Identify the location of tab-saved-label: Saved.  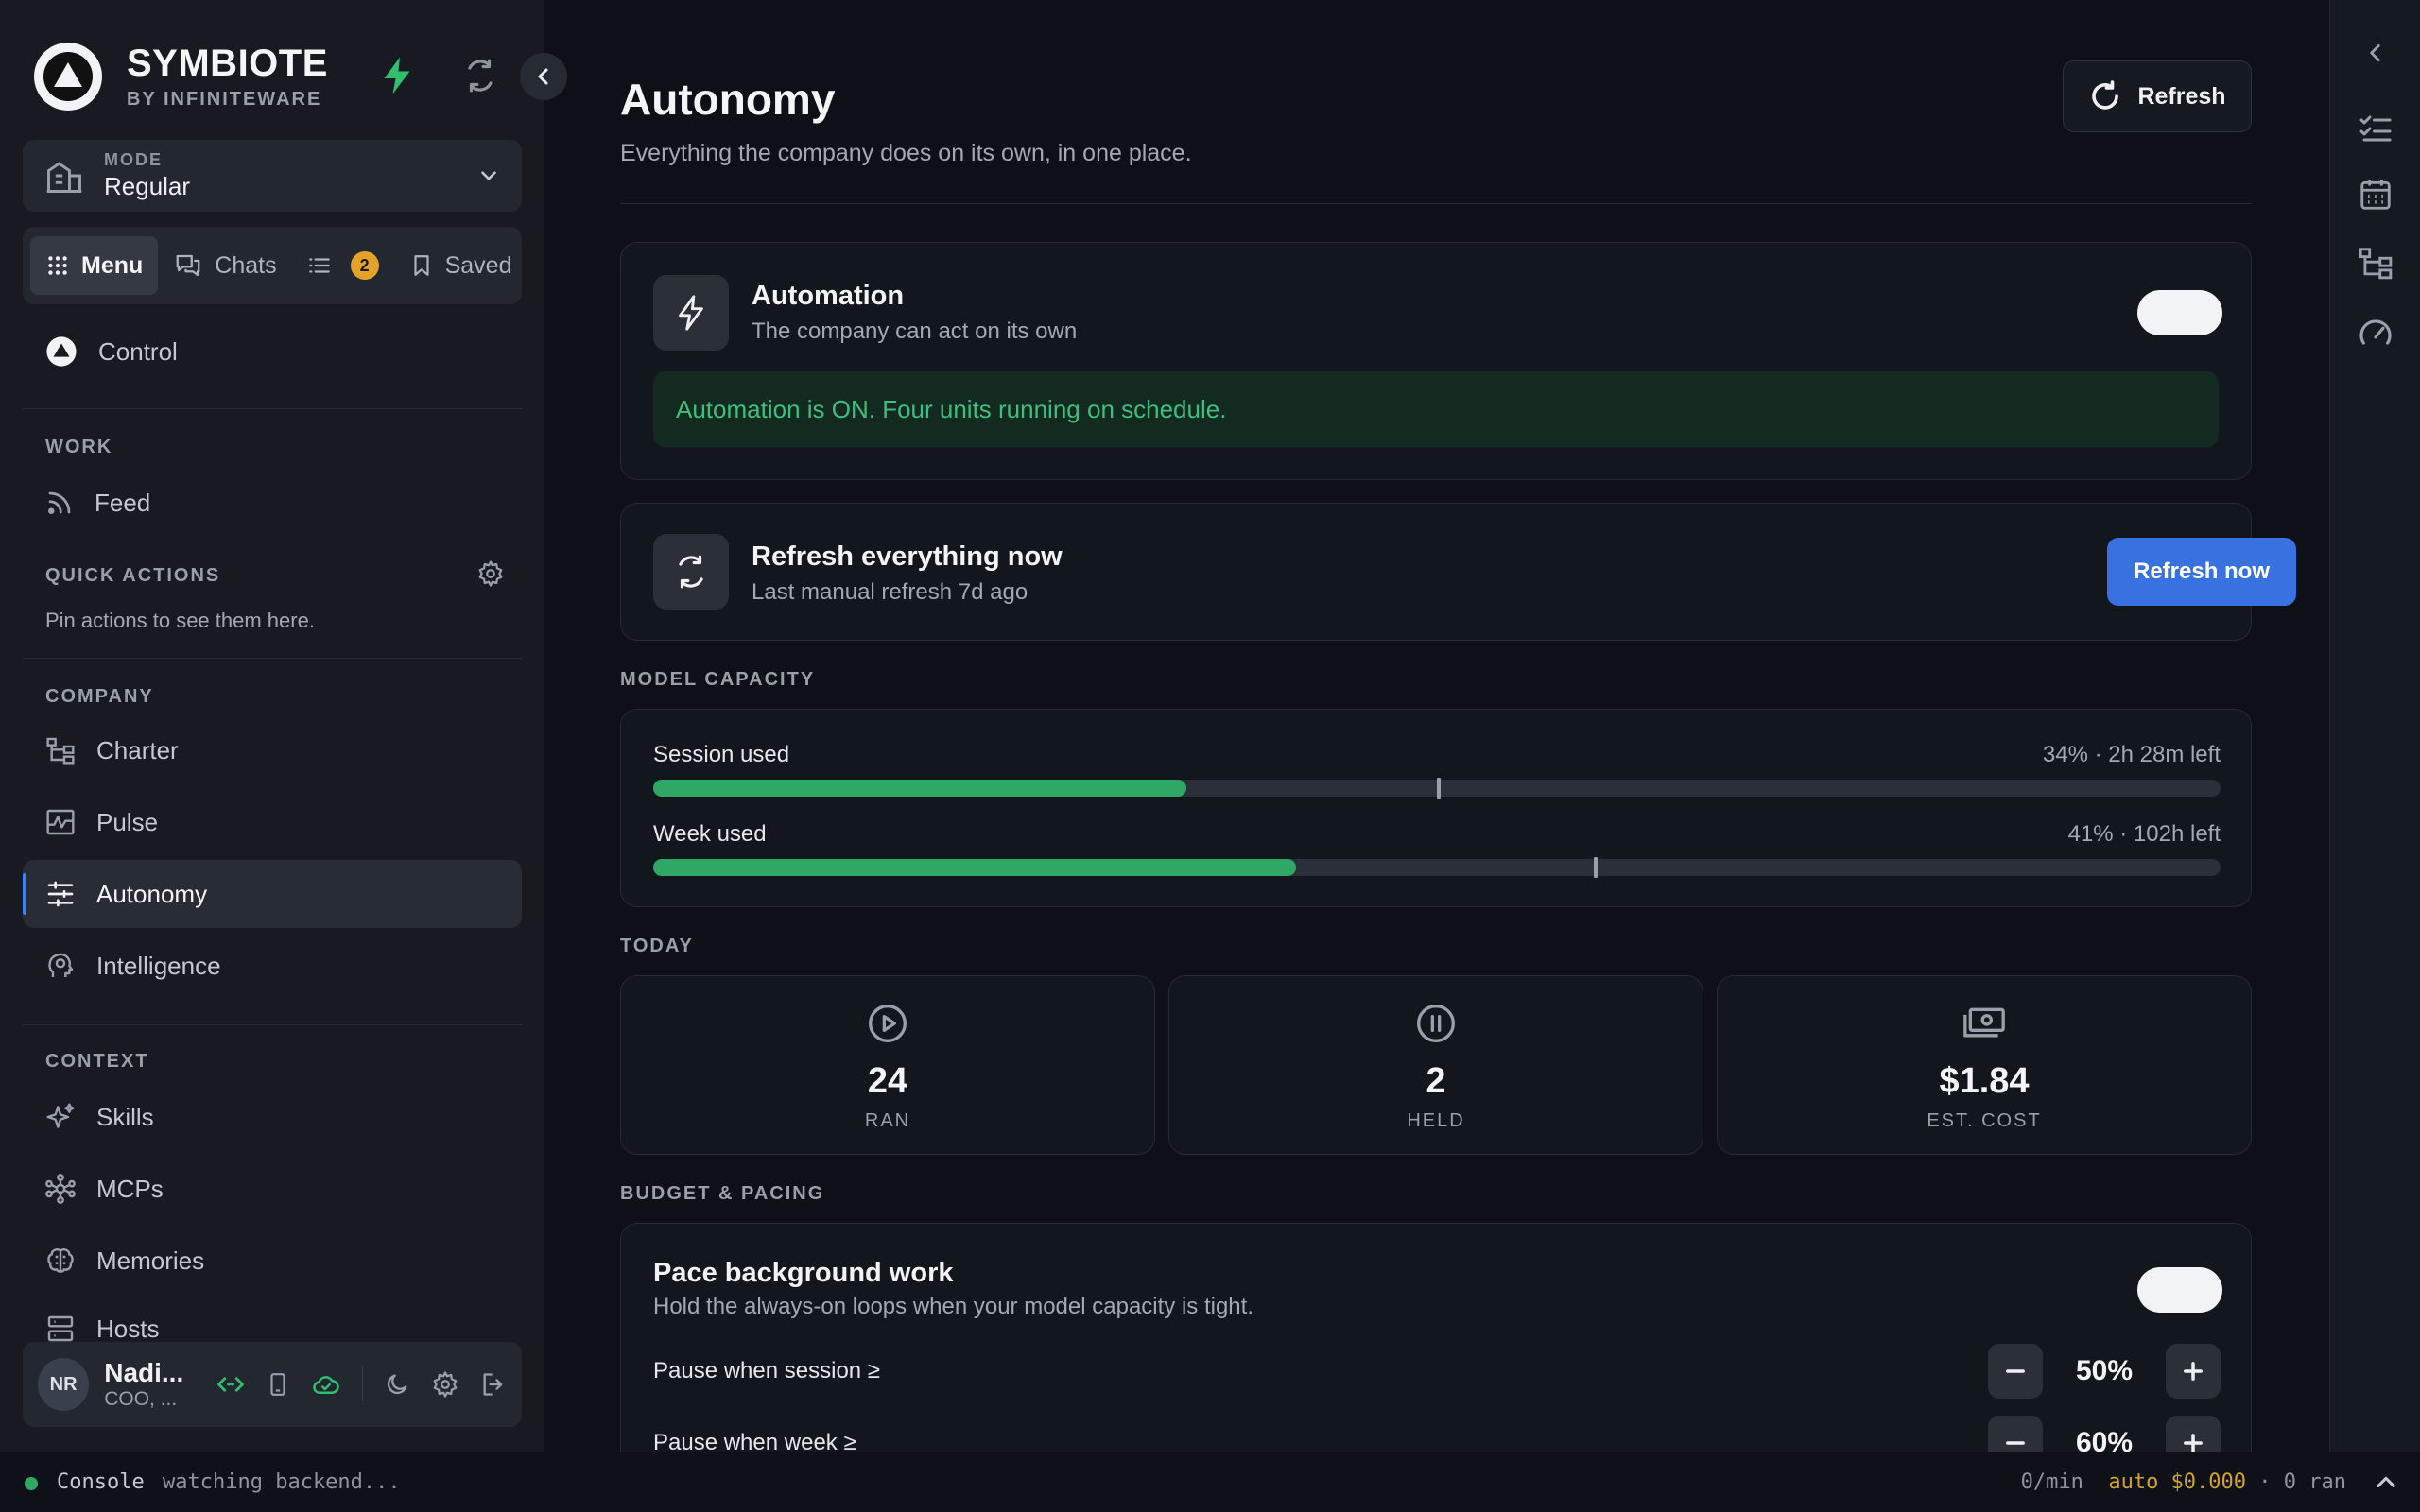
(478, 265).